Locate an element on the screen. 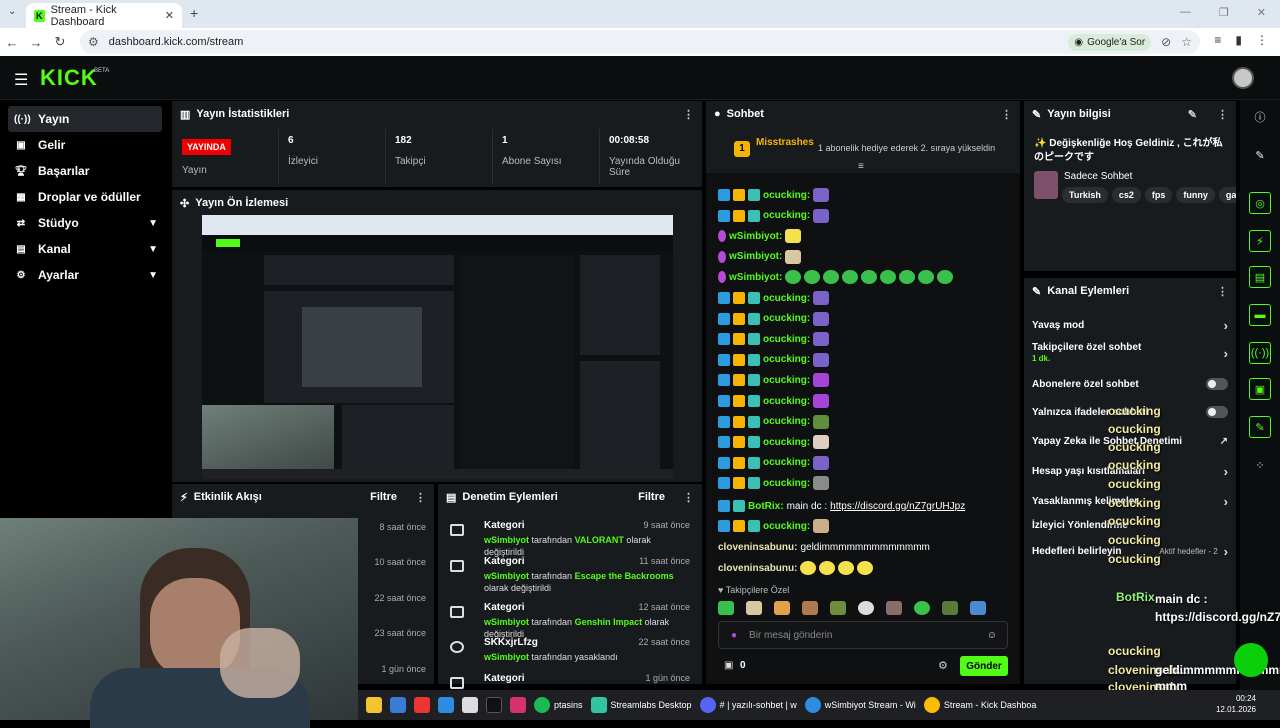 This screenshot has height=728, width=1280. tiktok-icon is located at coordinates (494, 705).